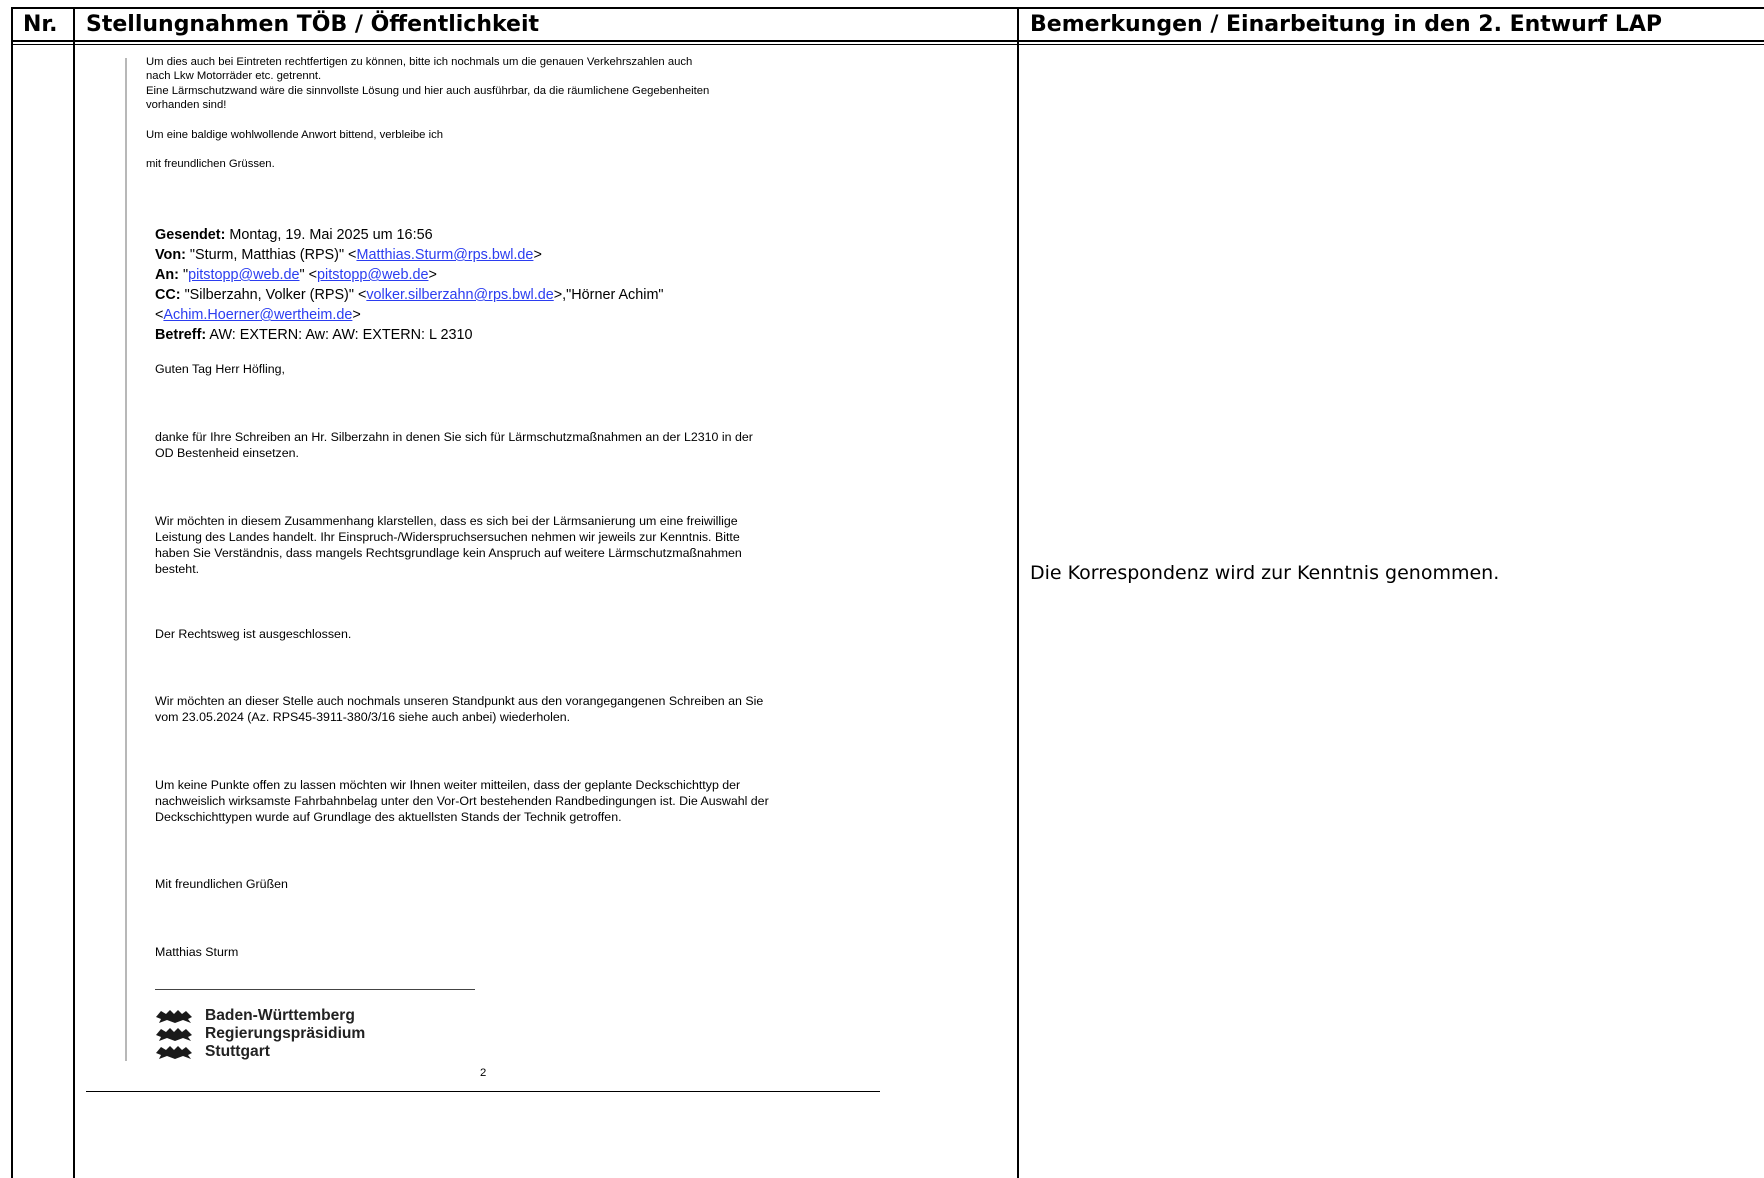 The width and height of the screenshot is (1764, 1178). Describe the element at coordinates (313, 24) in the screenshot. I see `column-header-statements: Stellungnahmen TÖB / Öffentlichkeit` at that location.